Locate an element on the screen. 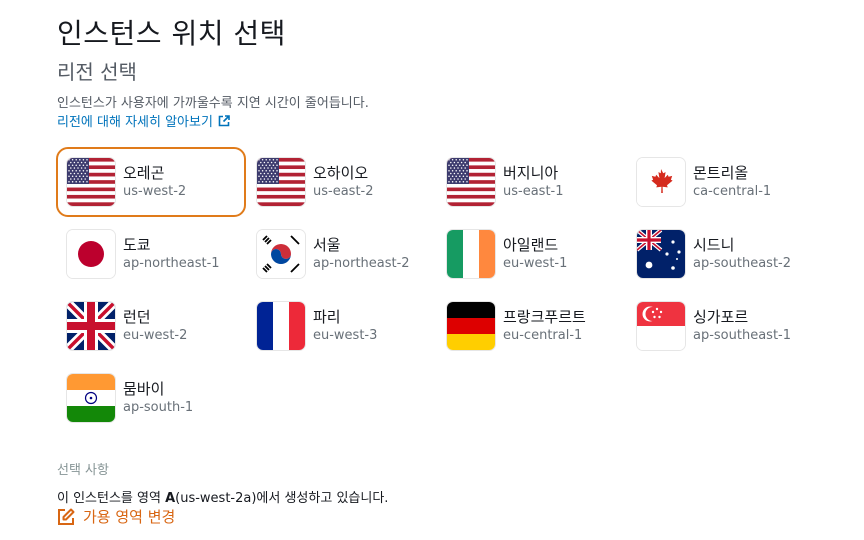 This screenshot has height=540, width=864. learn-more-link: 리전에 대해 자세히 알아보기 is located at coordinates (143, 120).